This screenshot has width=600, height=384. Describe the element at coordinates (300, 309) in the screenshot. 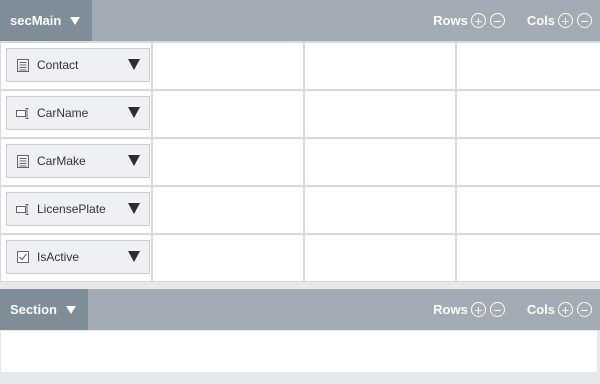

I see `section-header-section: Section Rows + − Cols + −` at that location.